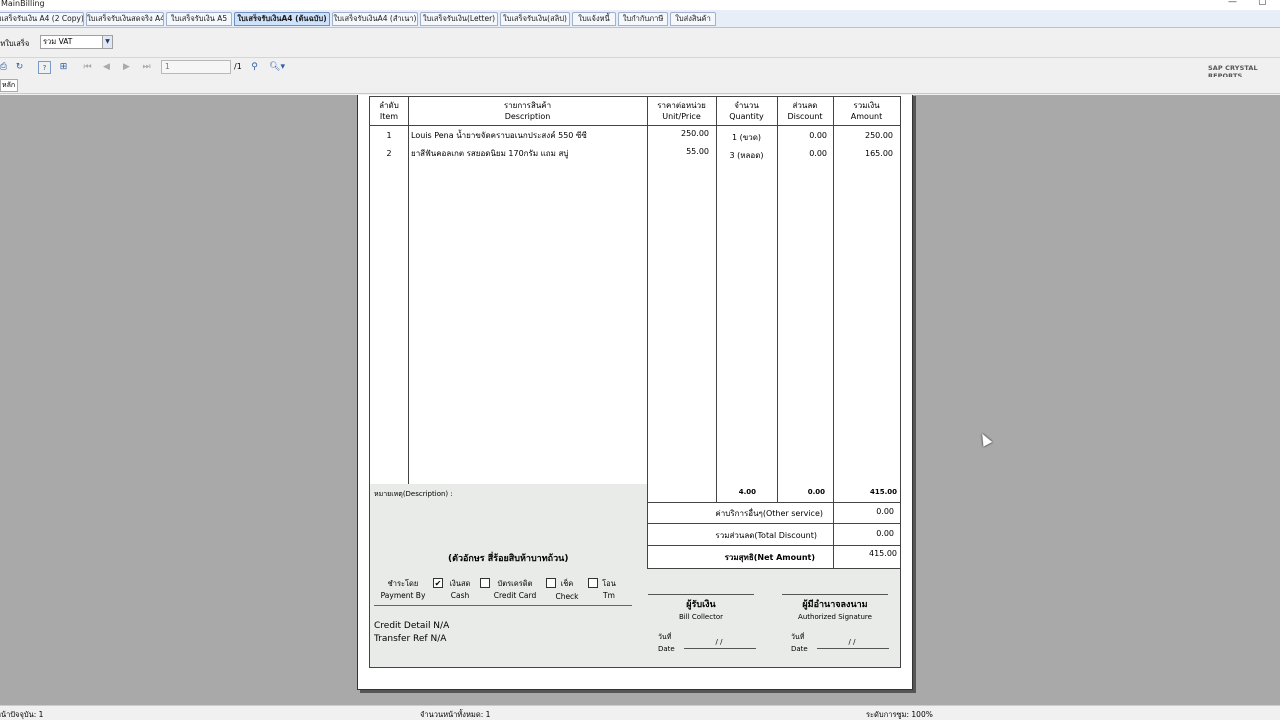 This screenshot has height=720, width=1280. I want to click on tab-tax-invoice: ใบกำกับภาษี, so click(643, 19).